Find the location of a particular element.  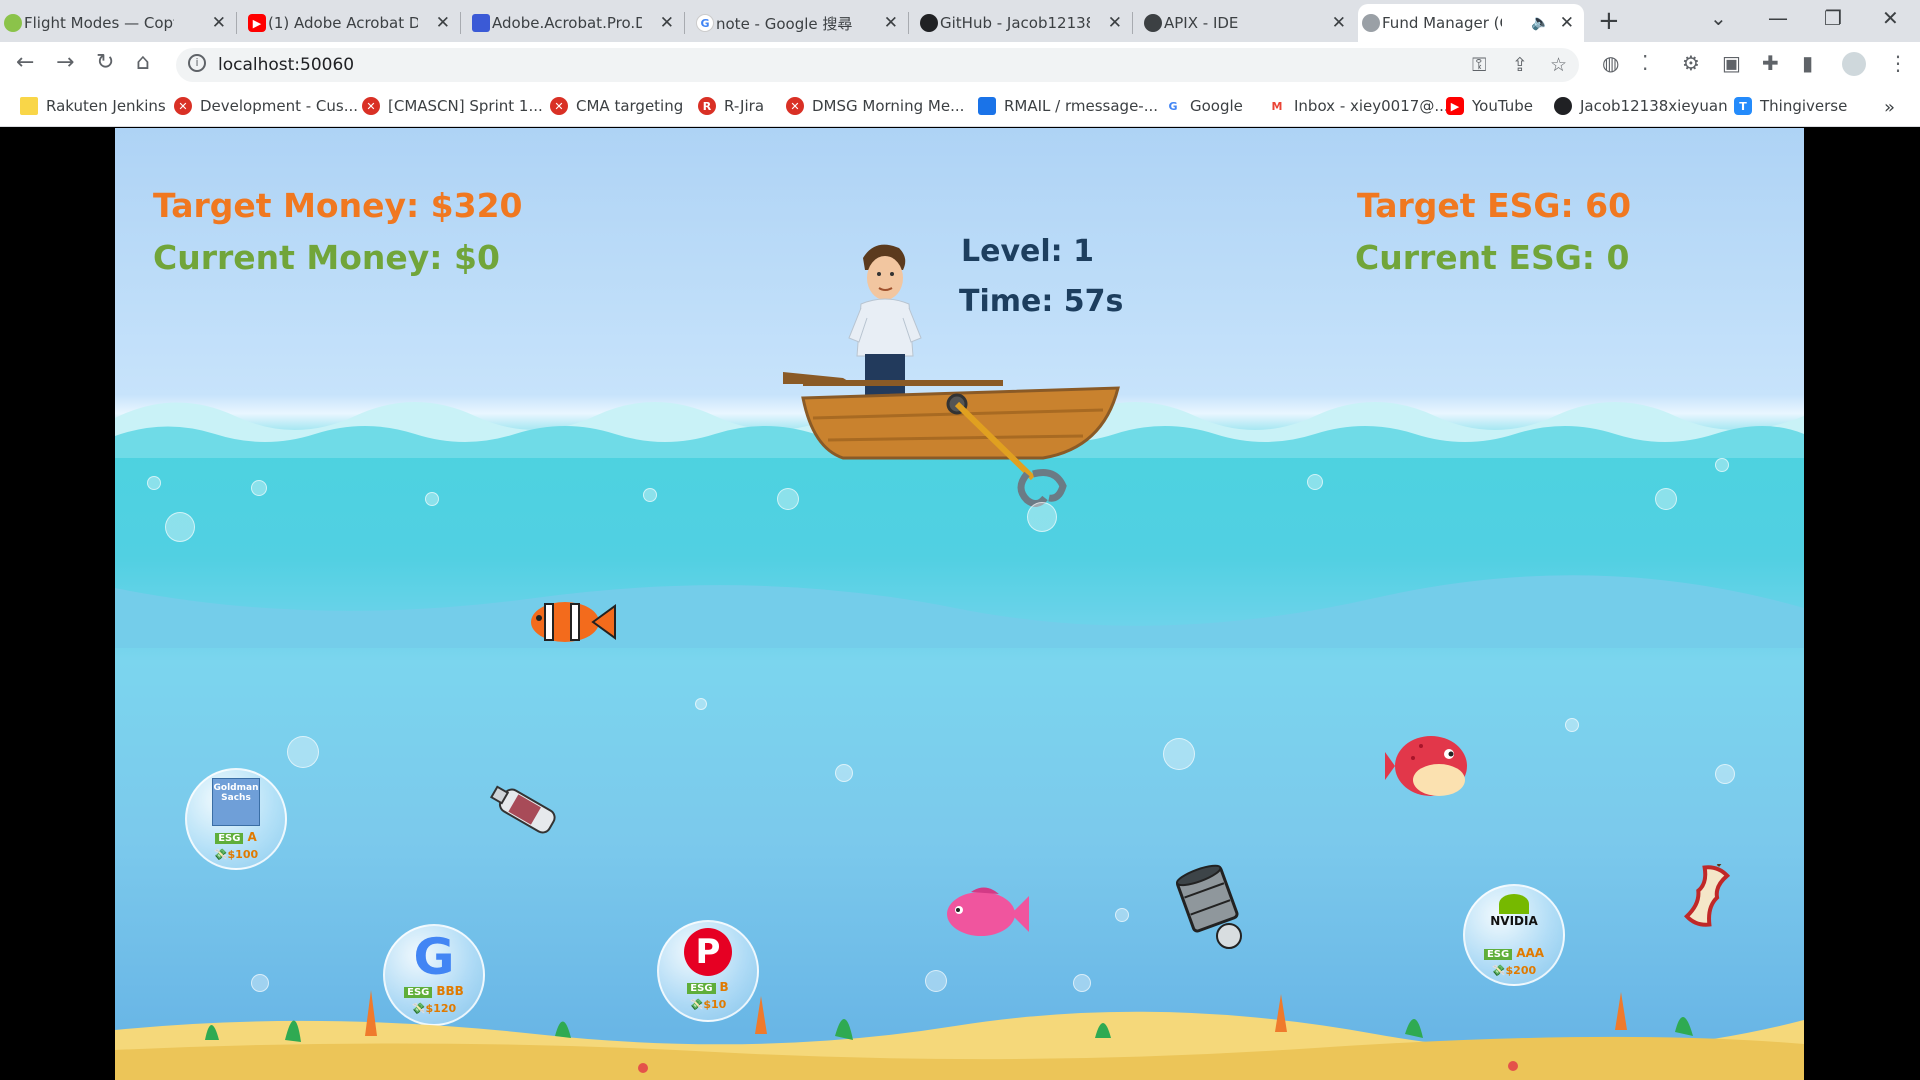

minimize-button: — is located at coordinates (1778, 18).